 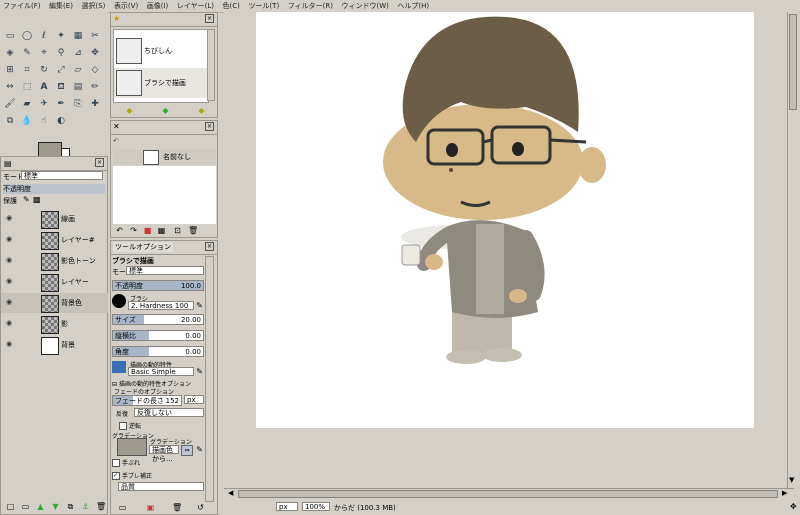 What do you see at coordinates (161, 230) in the screenshot?
I see `history-menu-icon: ▦` at bounding box center [161, 230].